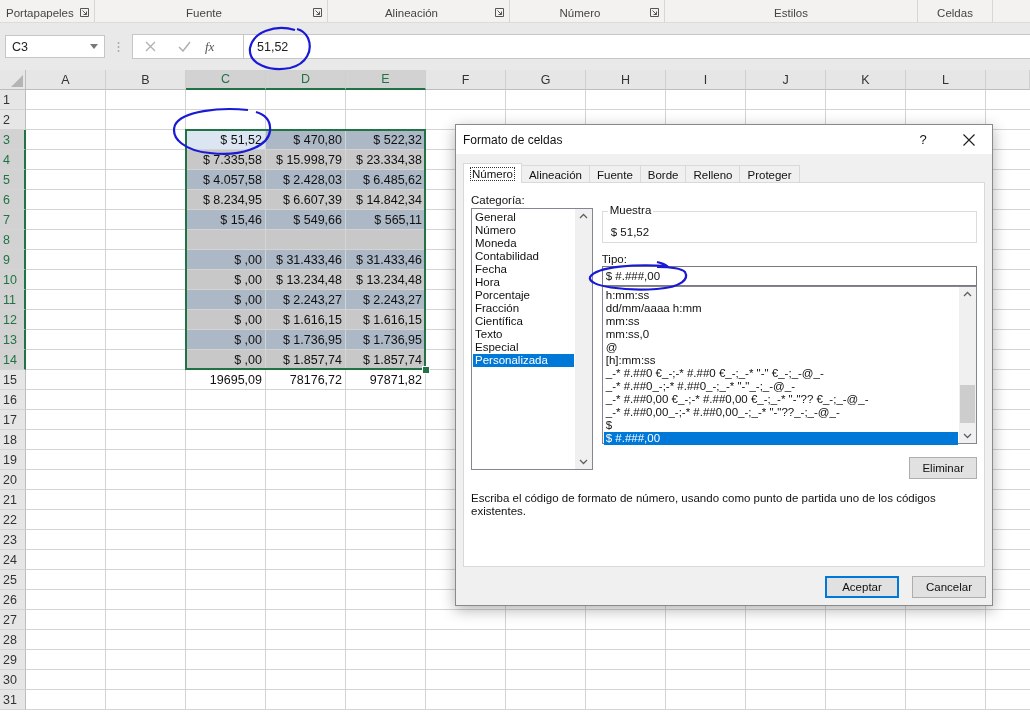 This screenshot has width=1030, height=718. I want to click on row-header: 15, so click(13, 380).